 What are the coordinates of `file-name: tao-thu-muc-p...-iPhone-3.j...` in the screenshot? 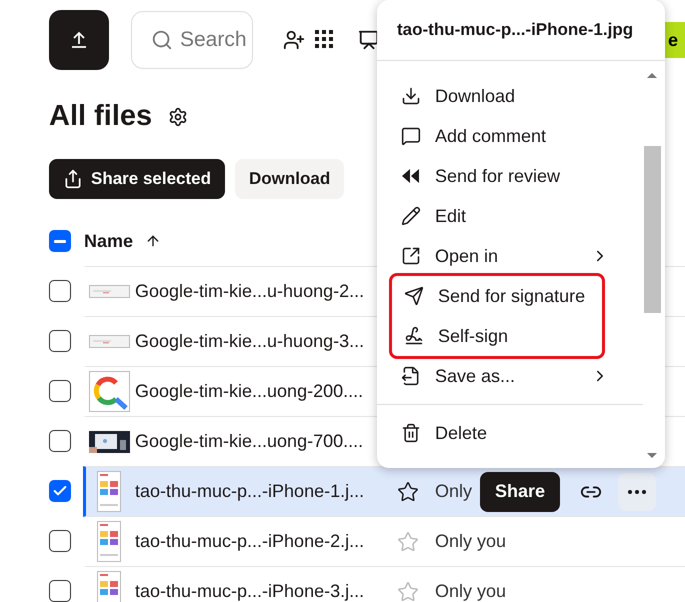 It's located at (250, 591).